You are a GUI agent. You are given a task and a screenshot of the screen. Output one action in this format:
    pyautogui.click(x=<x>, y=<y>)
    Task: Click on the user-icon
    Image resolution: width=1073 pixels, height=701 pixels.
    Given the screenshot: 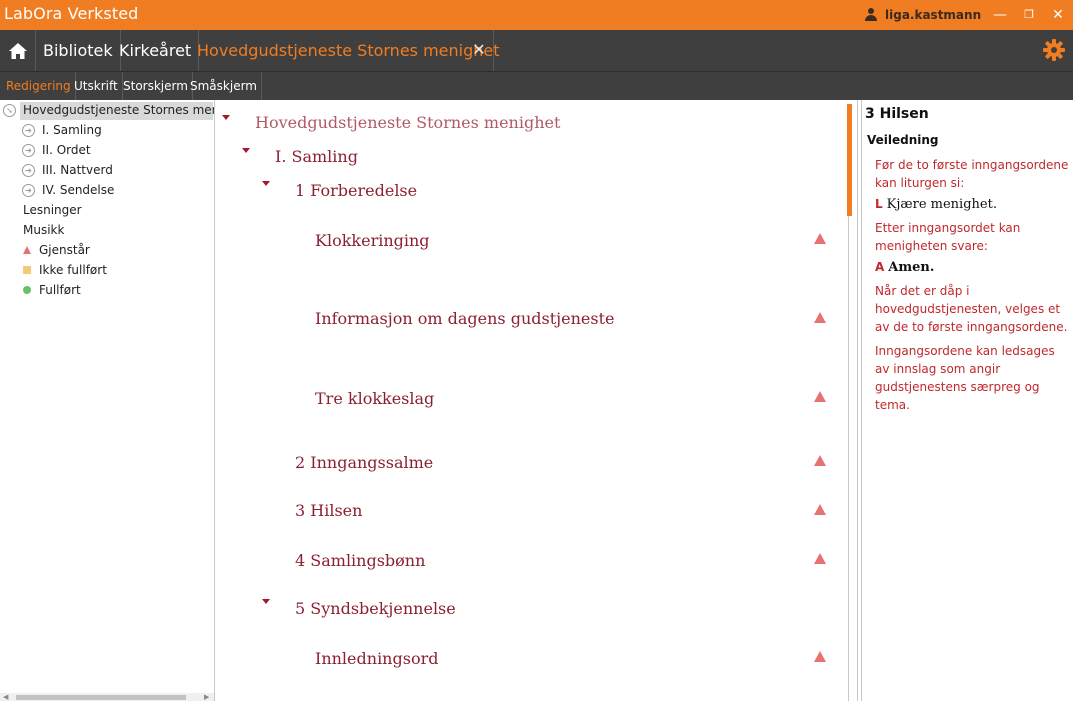 What is the action you would take?
    pyautogui.click(x=871, y=15)
    